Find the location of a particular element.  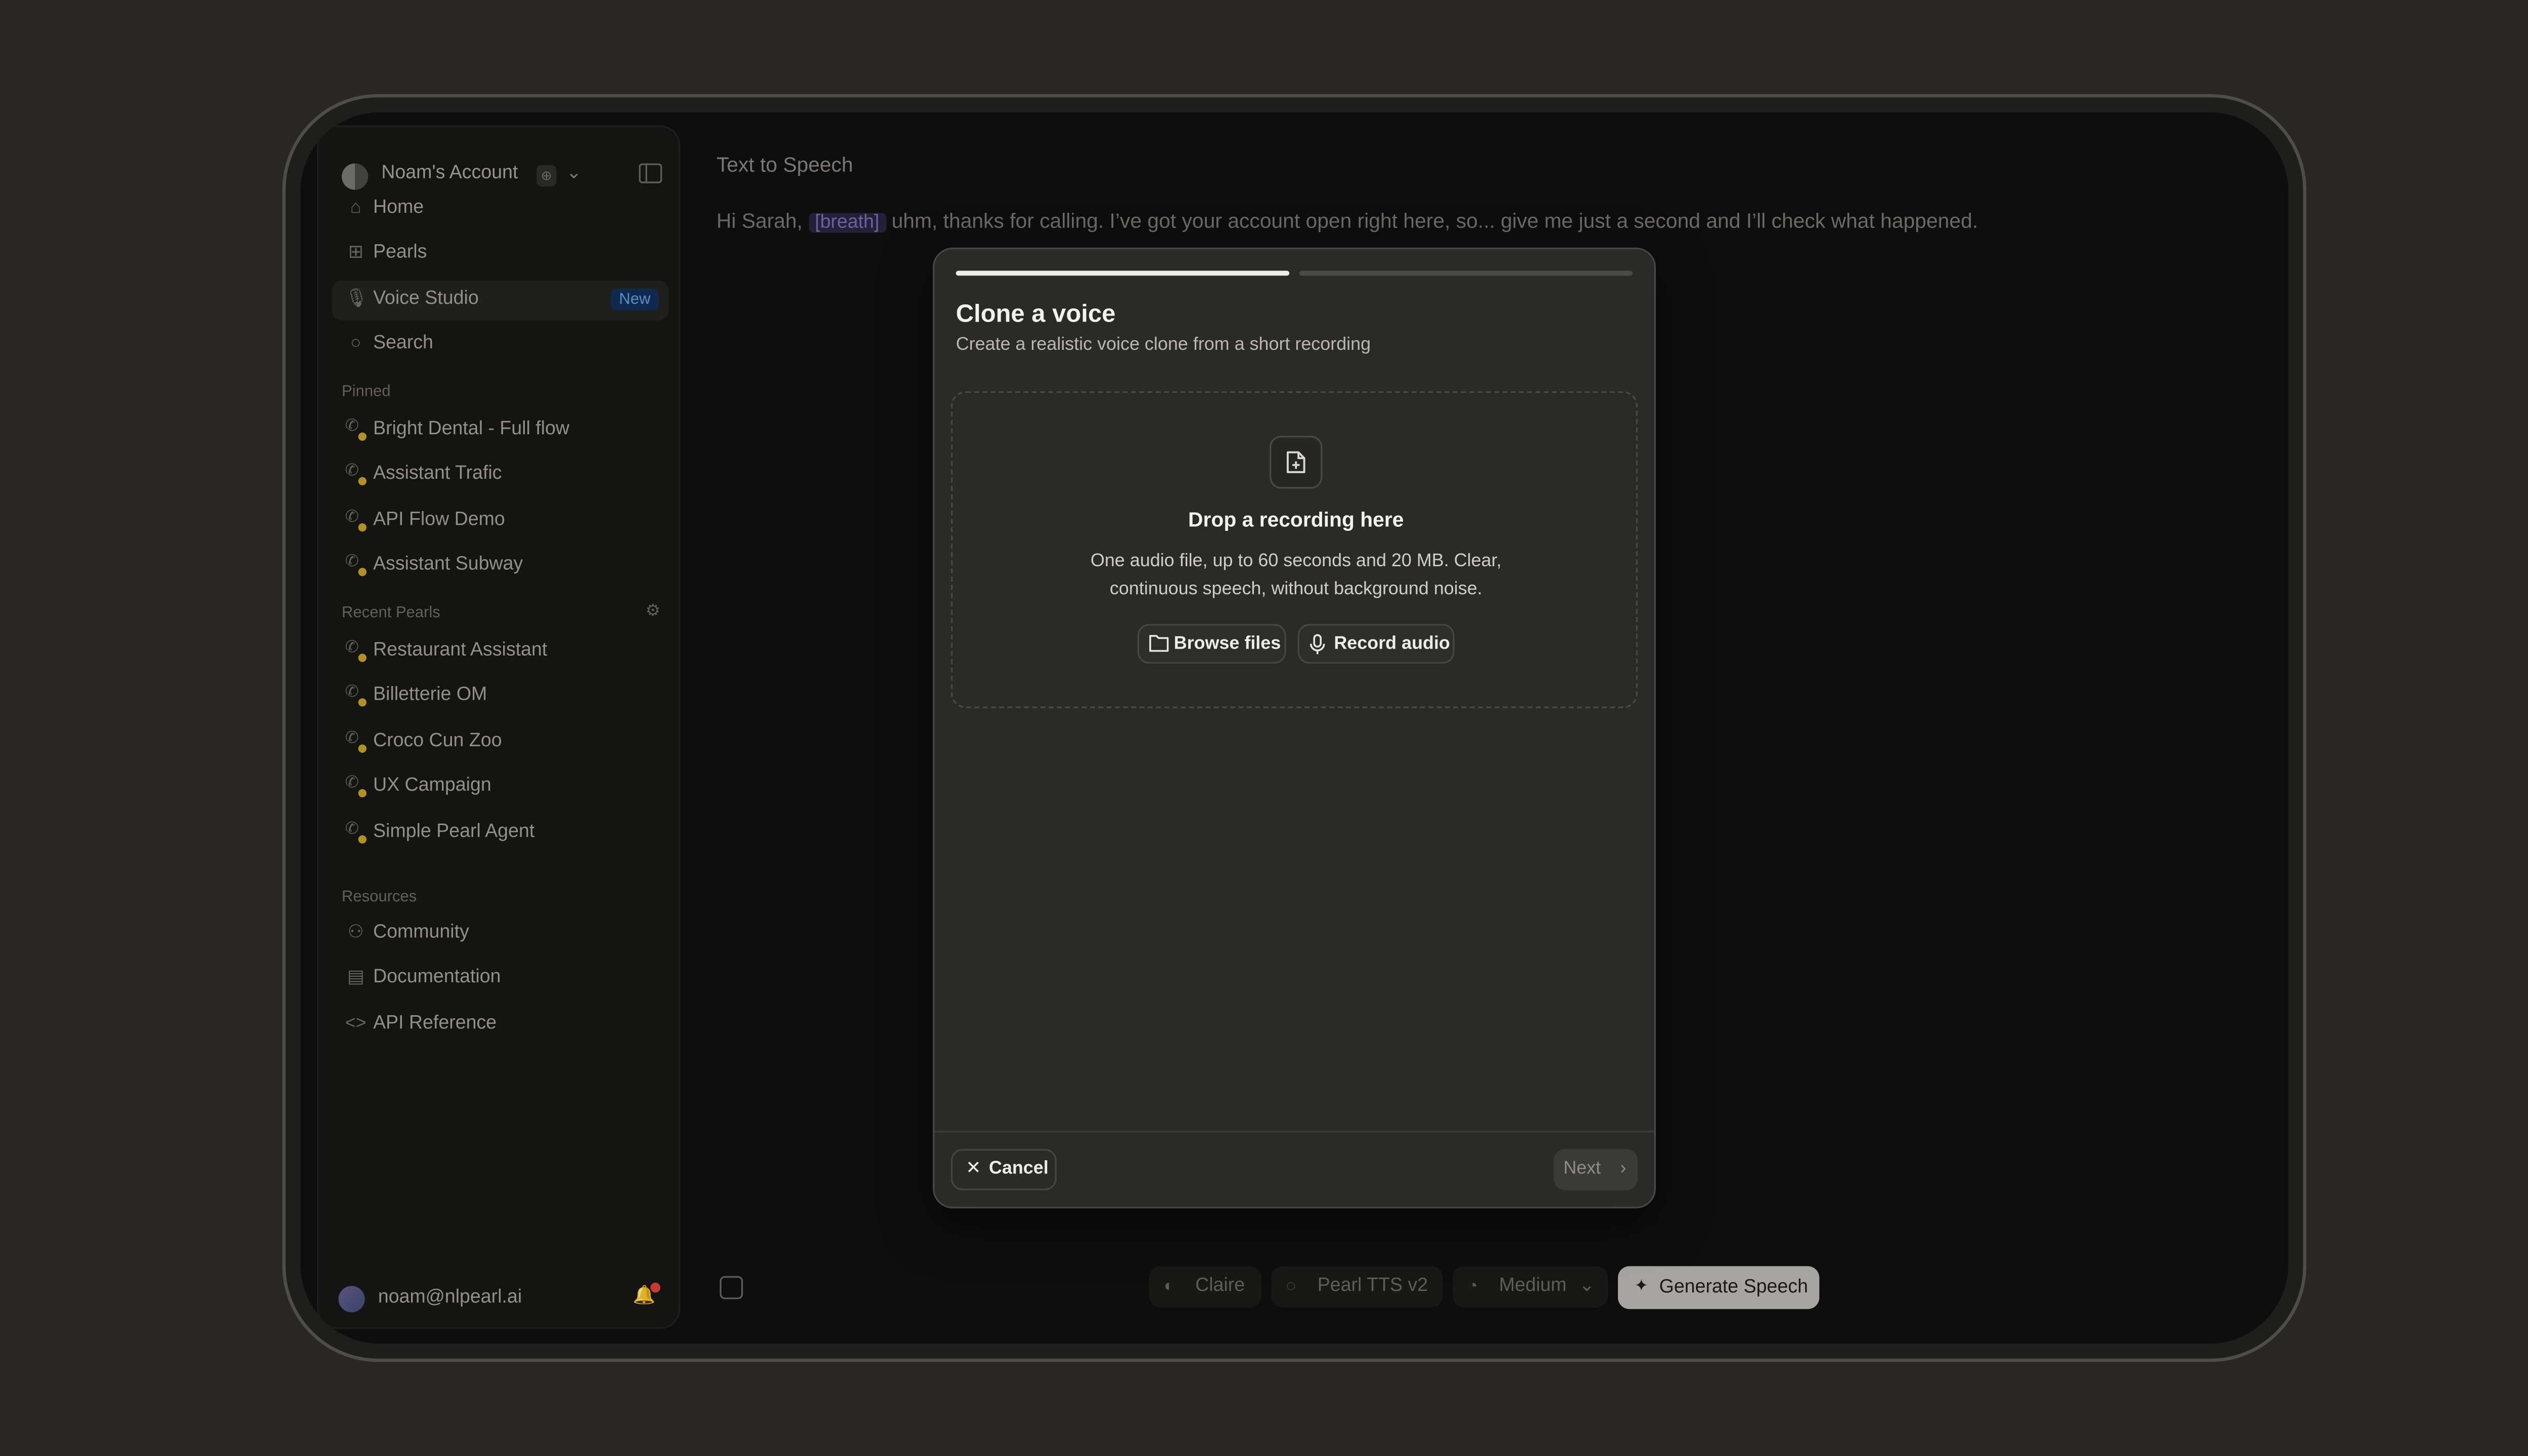

dialog-title: Clone a voice is located at coordinates (1036, 314).